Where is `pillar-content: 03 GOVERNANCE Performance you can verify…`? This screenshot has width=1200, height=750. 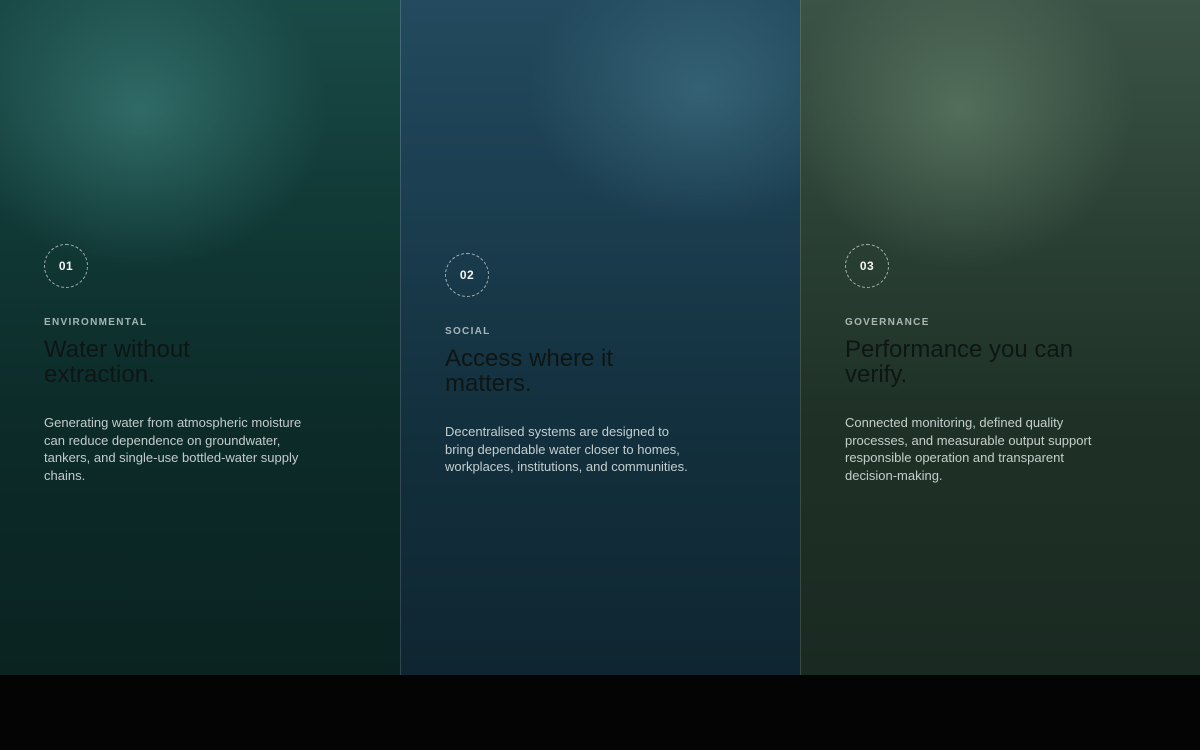 pillar-content: 03 GOVERNANCE Performance you can verify… is located at coordinates (990, 364).